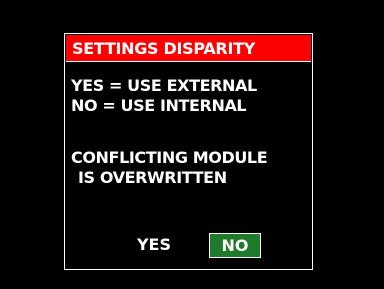 Image resolution: width=384 pixels, height=289 pixels. Describe the element at coordinates (164, 85) in the screenshot. I see `message-line-yes-external: YES = USE EXTERNAL` at that location.